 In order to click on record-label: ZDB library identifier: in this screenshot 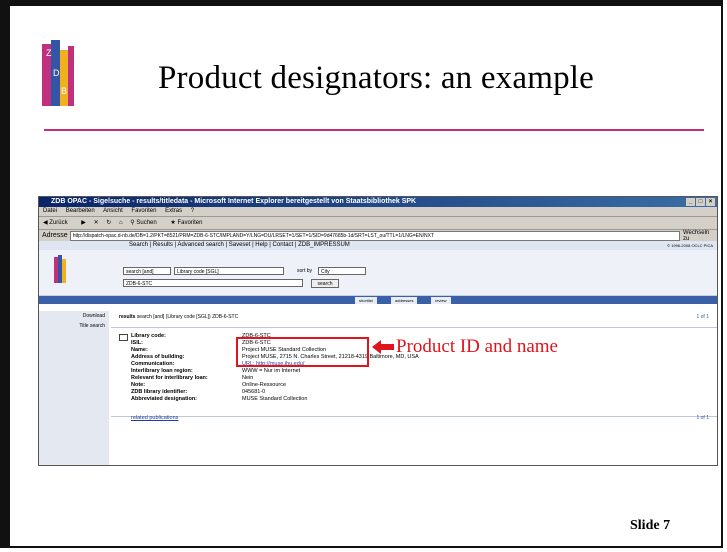, I will do `click(159, 392)`.